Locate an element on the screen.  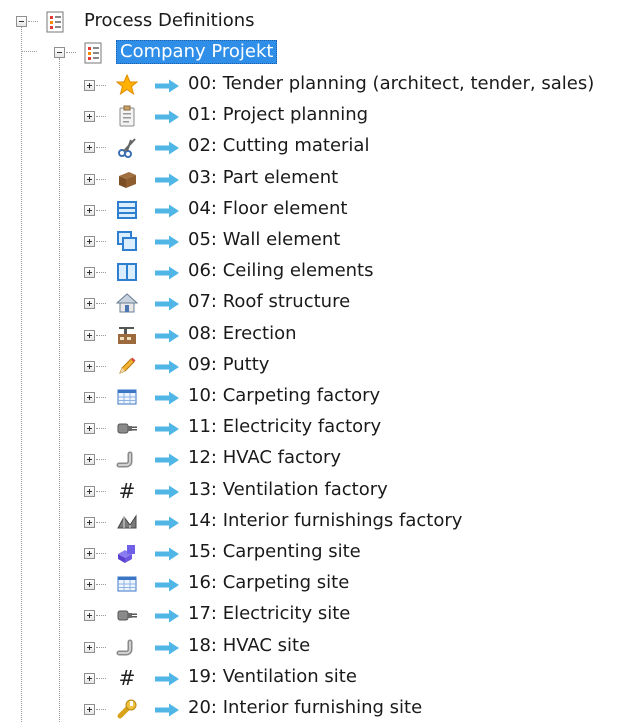
star-icon is located at coordinates (127, 85).